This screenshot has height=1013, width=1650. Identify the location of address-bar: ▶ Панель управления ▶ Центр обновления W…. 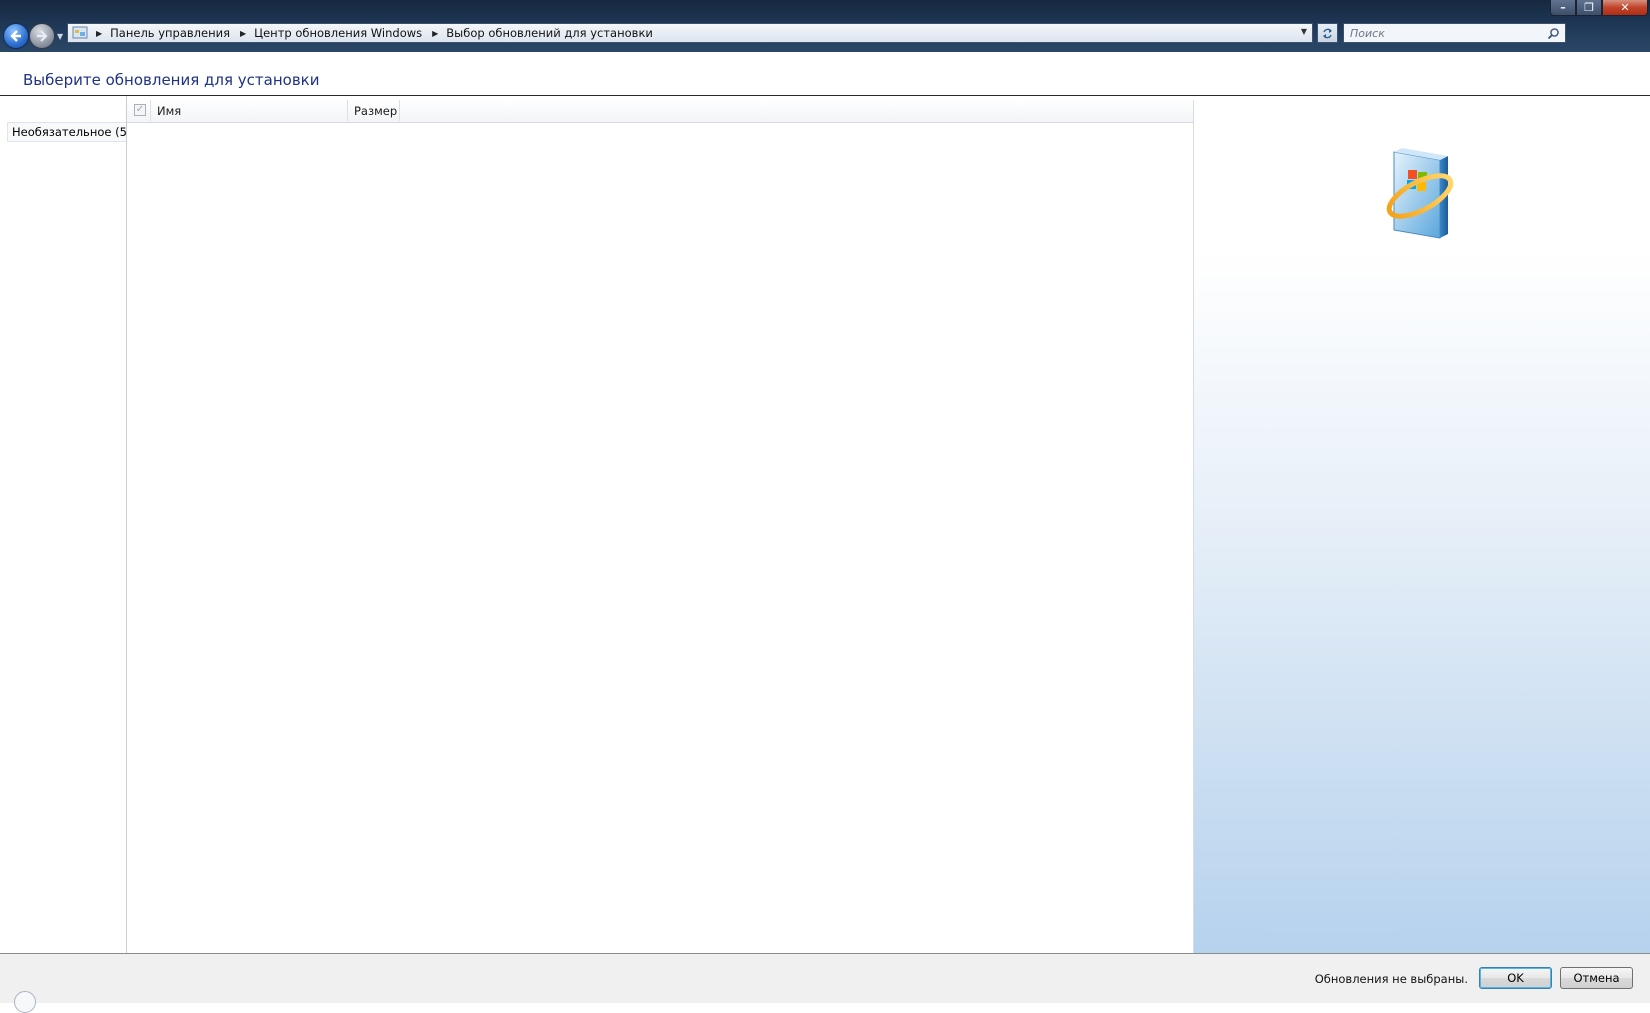
(690, 33).